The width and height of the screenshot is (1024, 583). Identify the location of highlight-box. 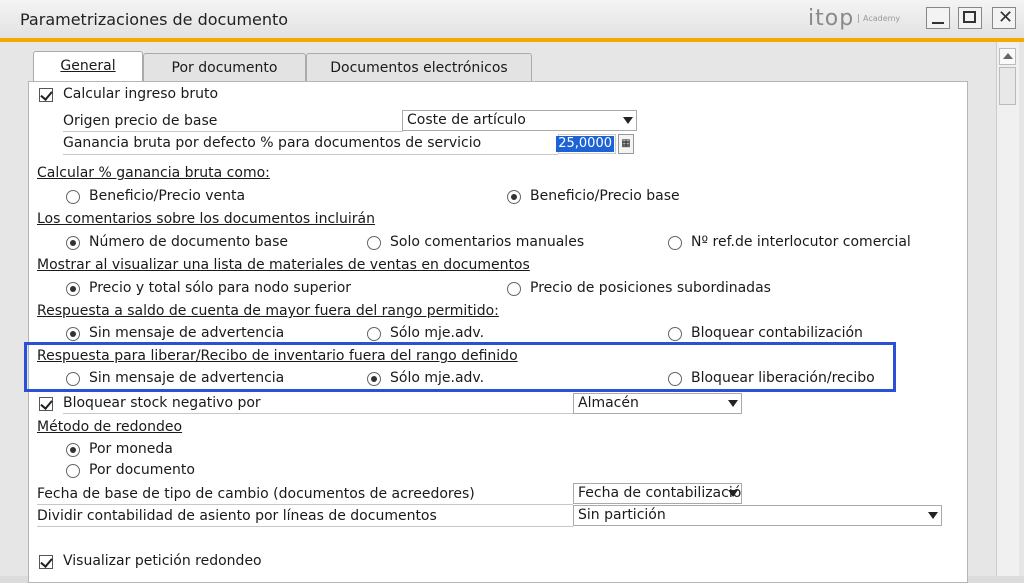
(460, 367).